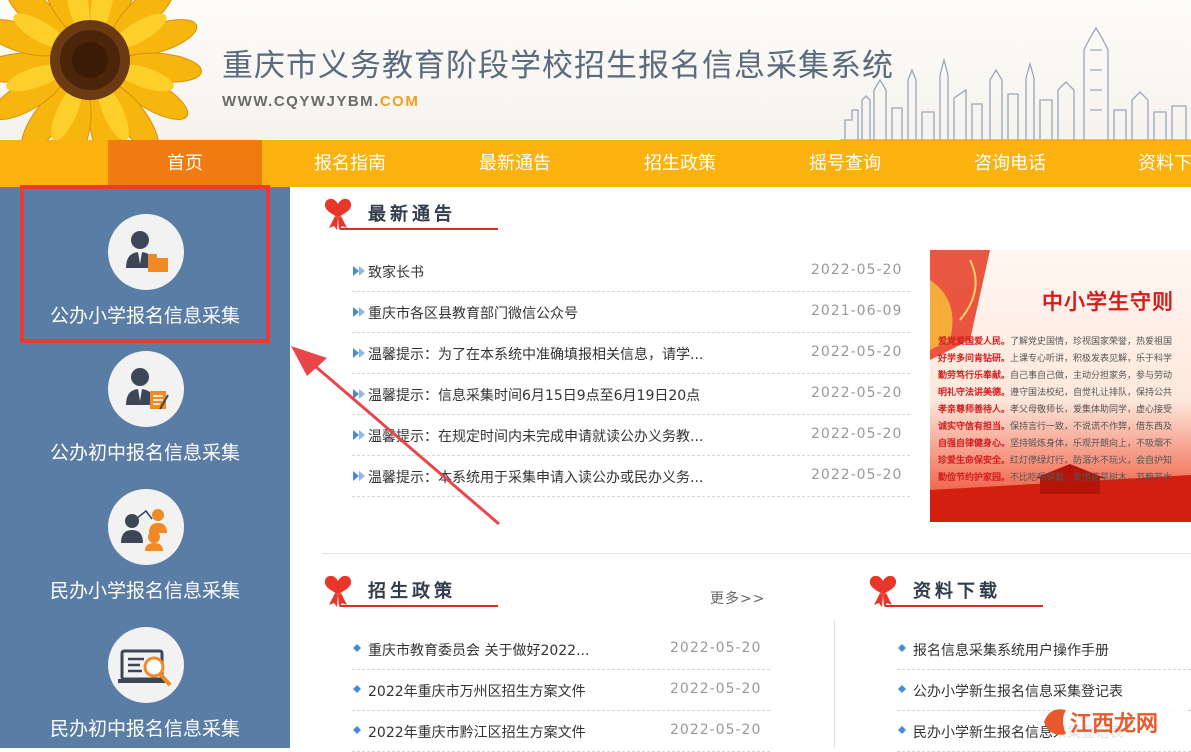  I want to click on nav-item-policy: 招生政策, so click(680, 163).